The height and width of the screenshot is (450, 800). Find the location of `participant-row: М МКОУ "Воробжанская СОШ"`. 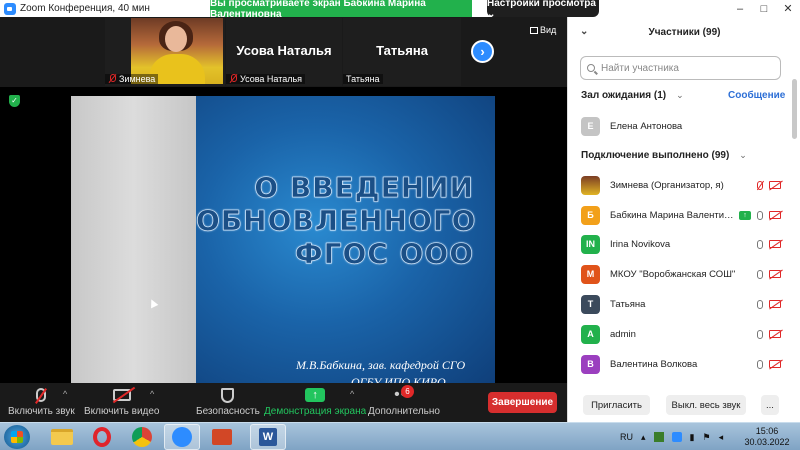

participant-row: М МКОУ "Воробжанская СОШ" is located at coordinates (681, 274).